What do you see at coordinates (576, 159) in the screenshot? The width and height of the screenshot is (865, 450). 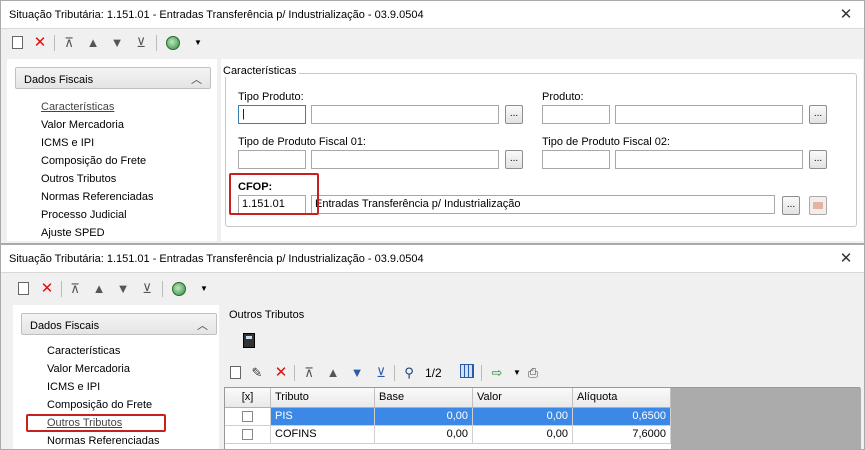 I see `tipo-fiscal02-code-input` at bounding box center [576, 159].